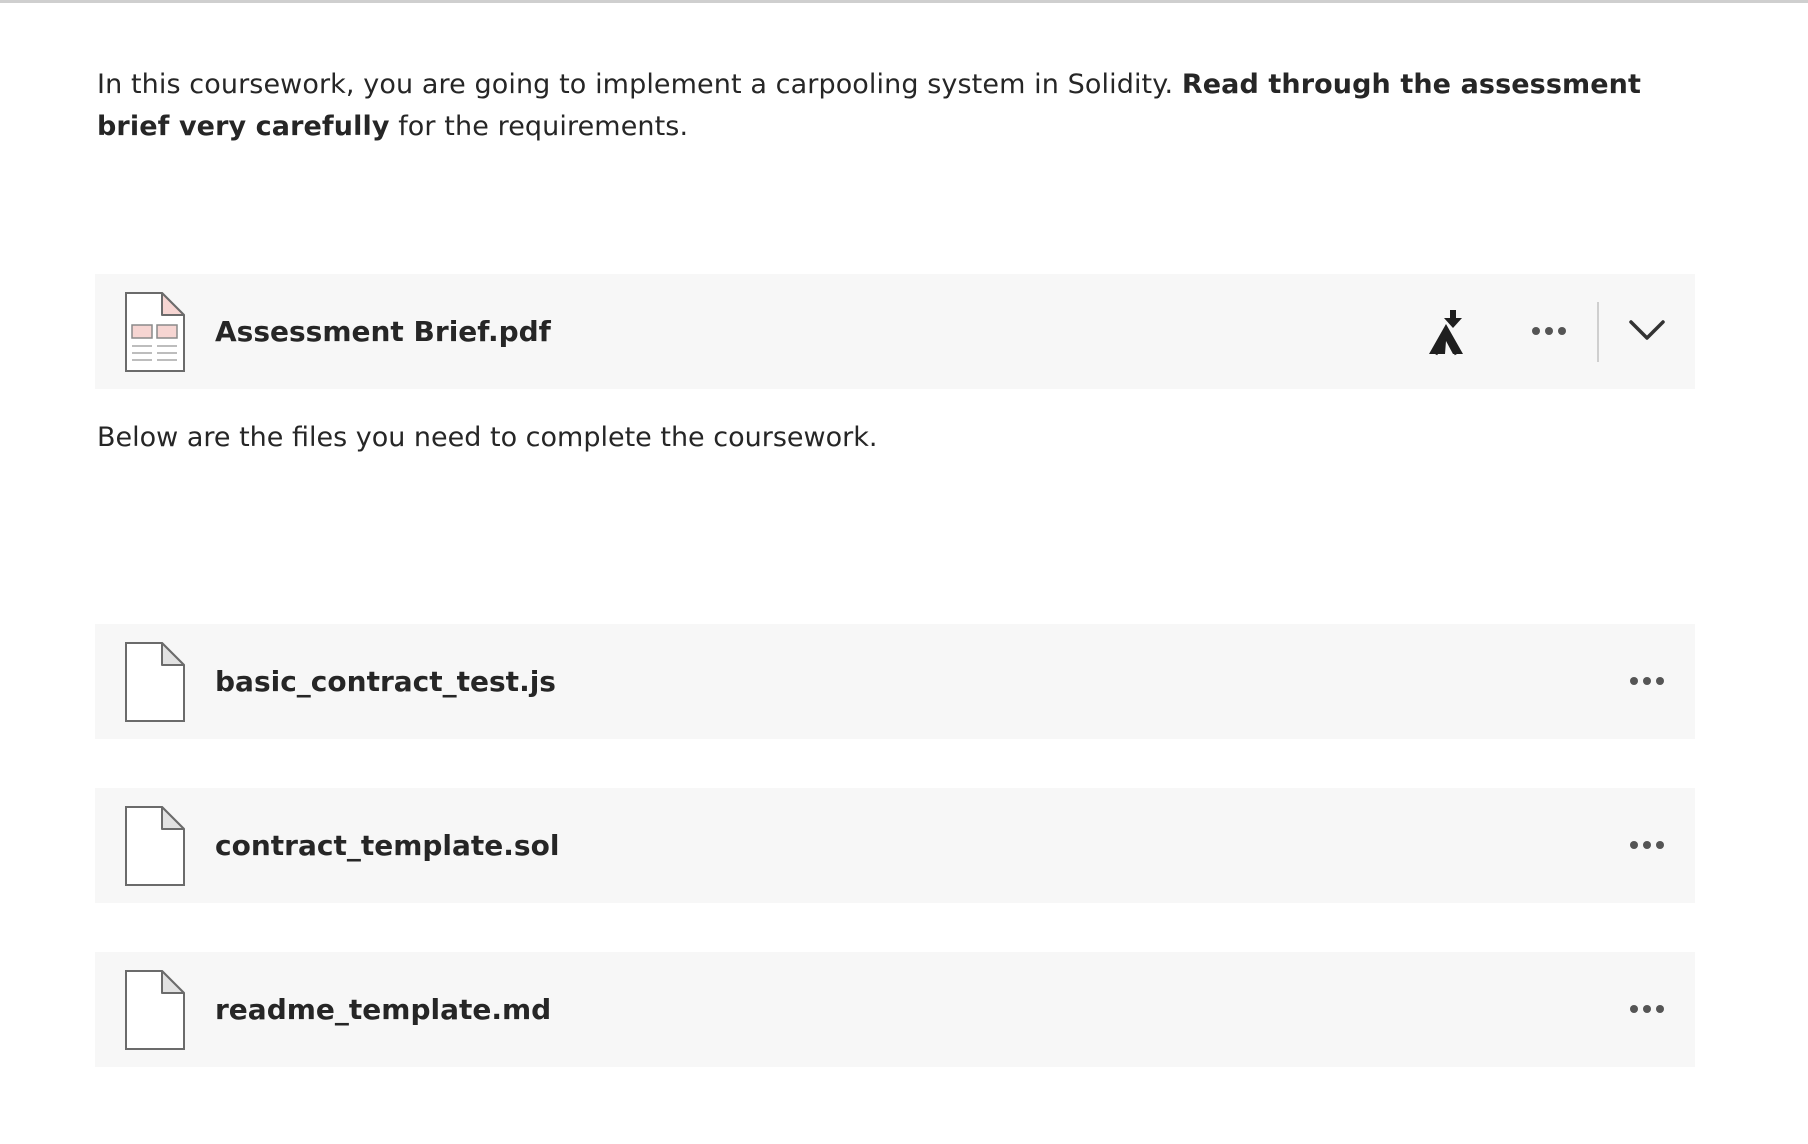 The width and height of the screenshot is (1808, 1144). What do you see at coordinates (895, 1009) in the screenshot?
I see `file-row: readme_template.md` at bounding box center [895, 1009].